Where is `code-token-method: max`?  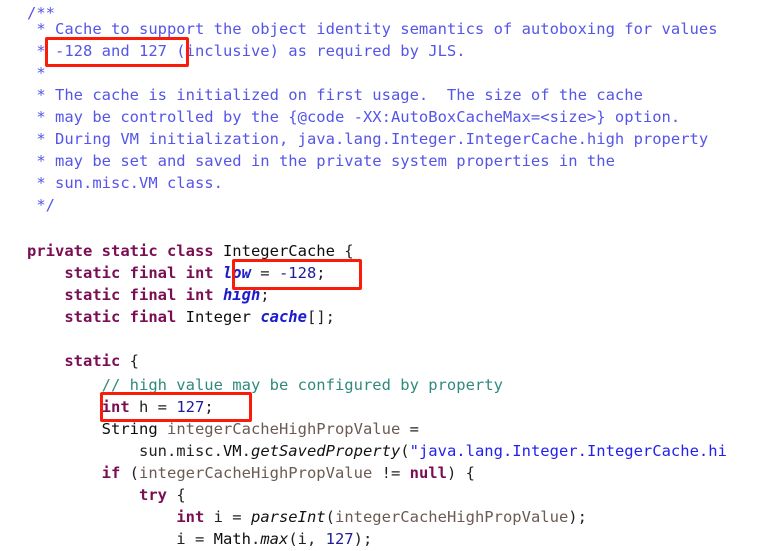
code-token-method: max is located at coordinates (274, 539).